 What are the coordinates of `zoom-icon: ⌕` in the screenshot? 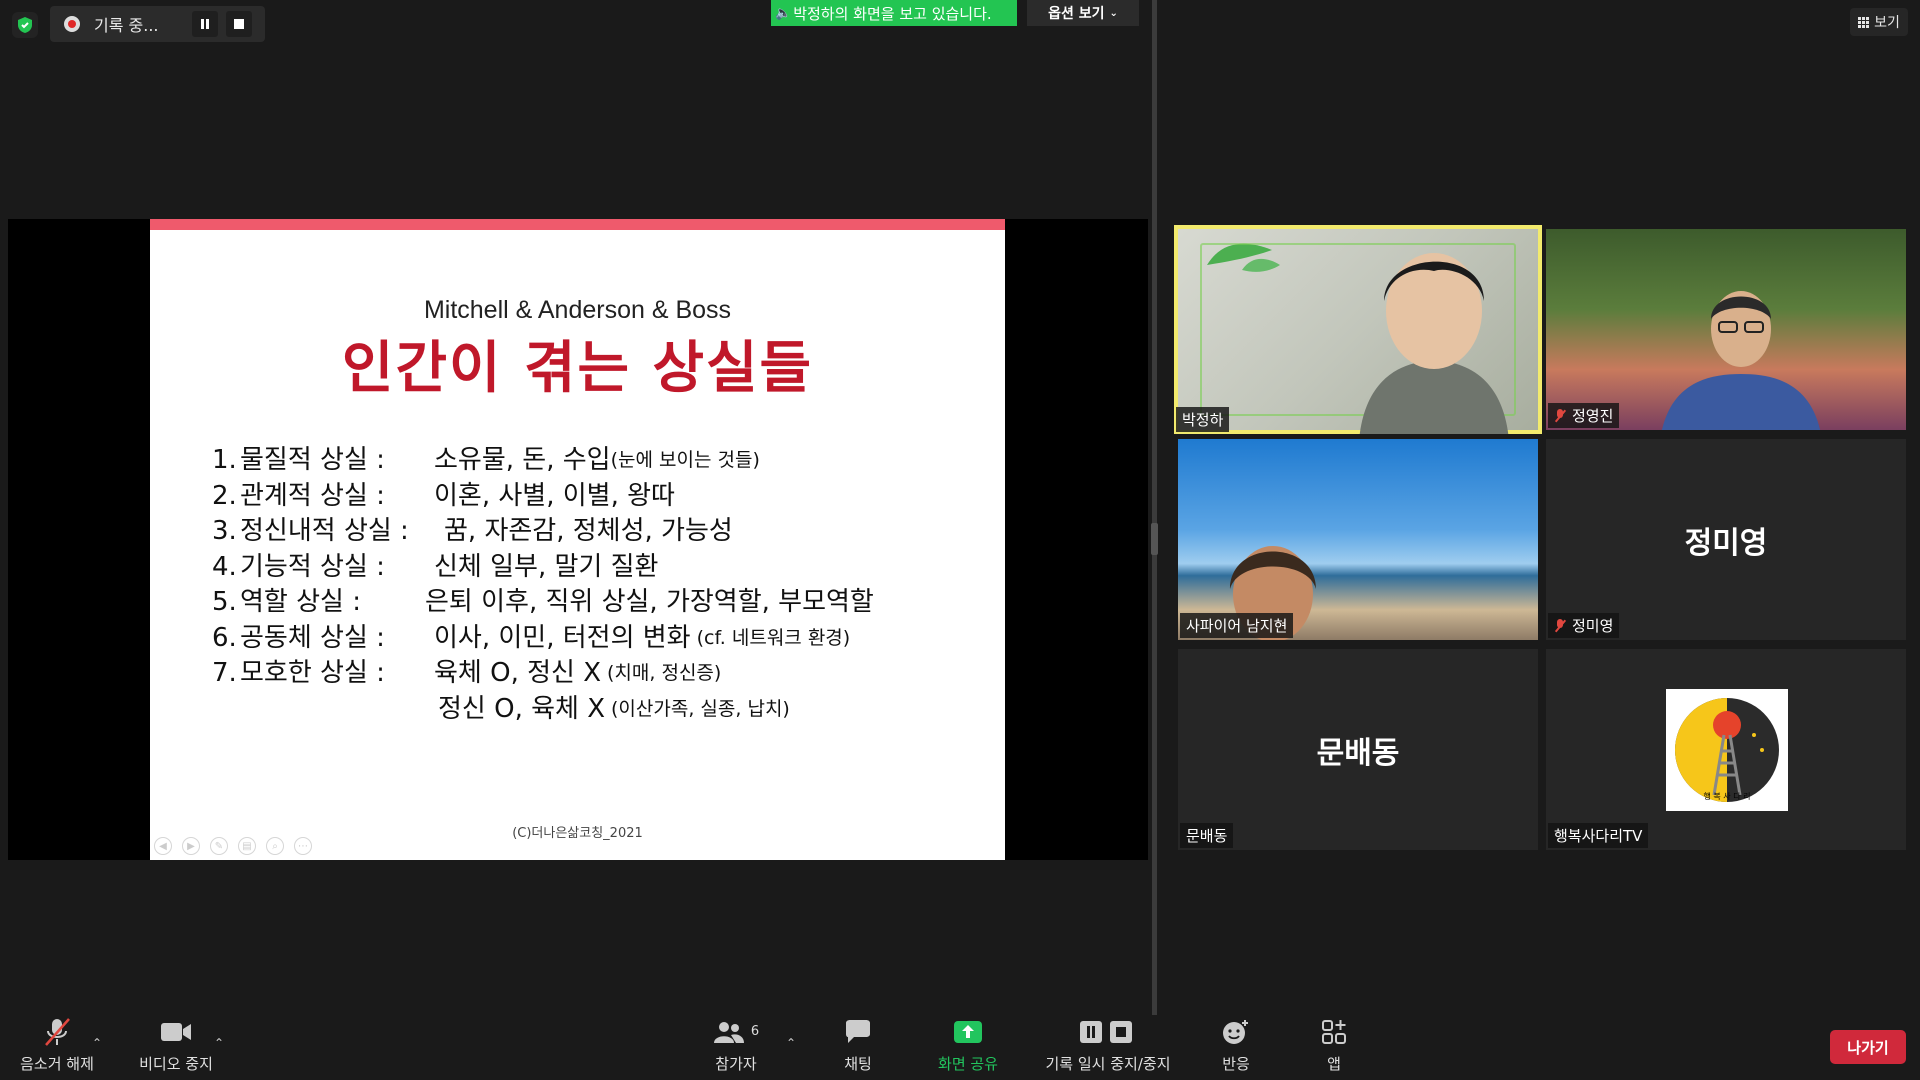 It's located at (275, 846).